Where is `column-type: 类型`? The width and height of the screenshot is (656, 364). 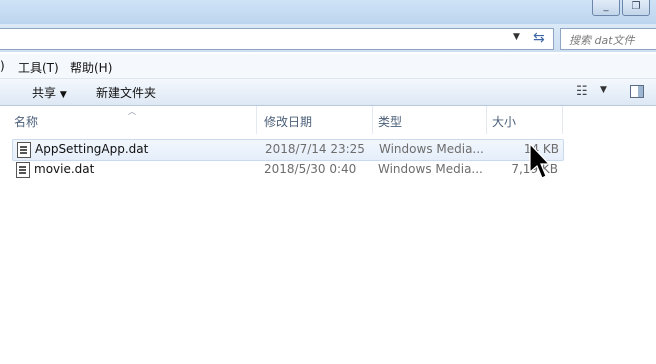 column-type: 类型 is located at coordinates (390, 121).